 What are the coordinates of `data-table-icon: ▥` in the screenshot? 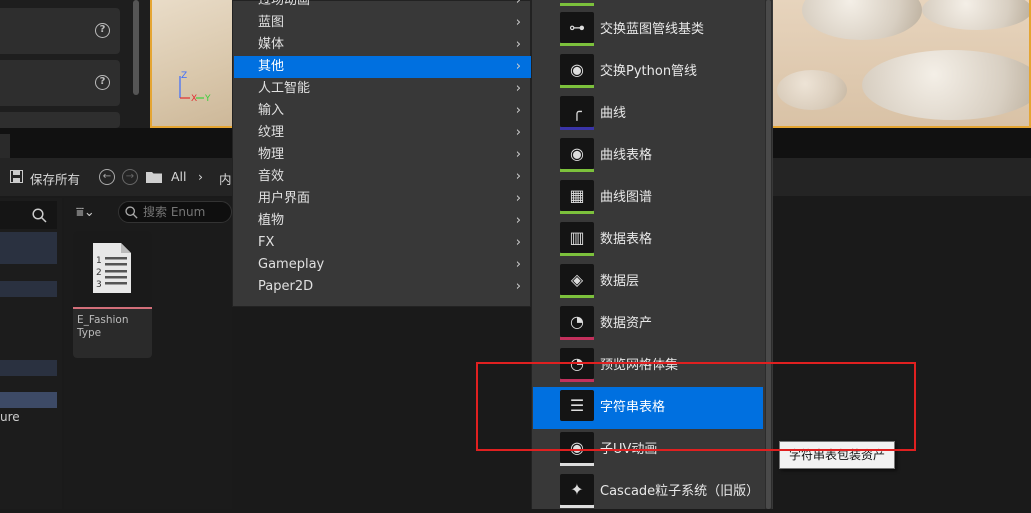 It's located at (577, 237).